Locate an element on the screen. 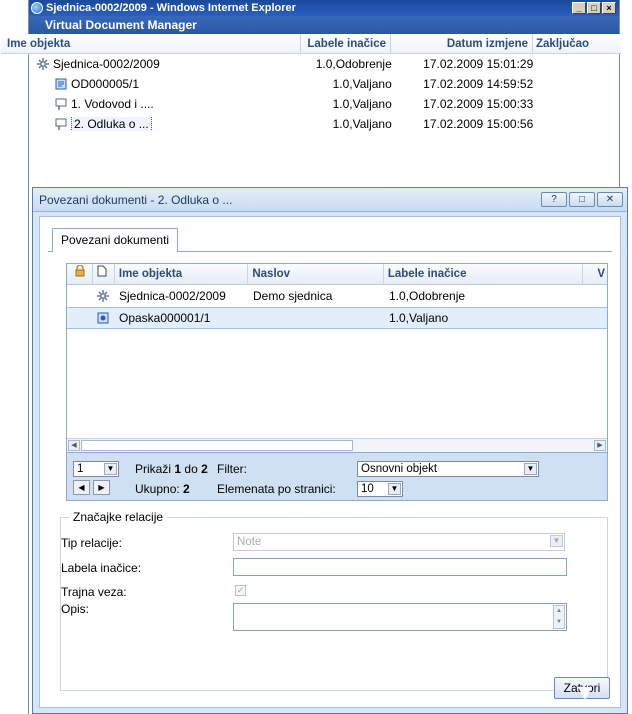 The image size is (632, 714). grid-cell-label: 1.0,Valjano is located at coordinates (419, 318).